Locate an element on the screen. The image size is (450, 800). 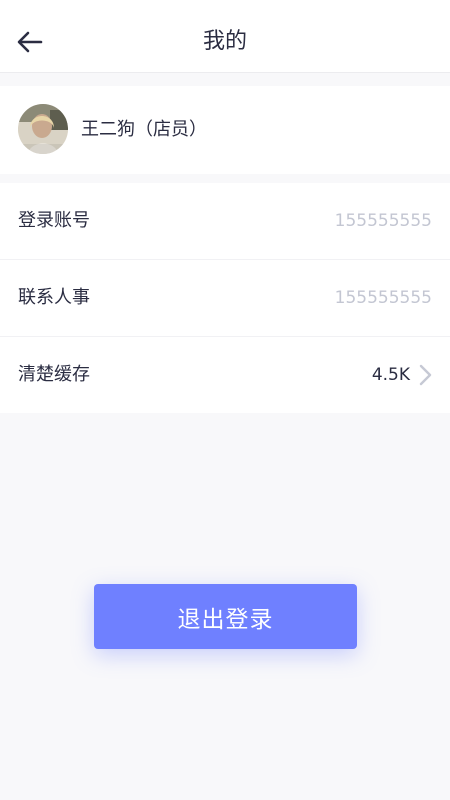
top-bar: 我的 is located at coordinates (225, 36).